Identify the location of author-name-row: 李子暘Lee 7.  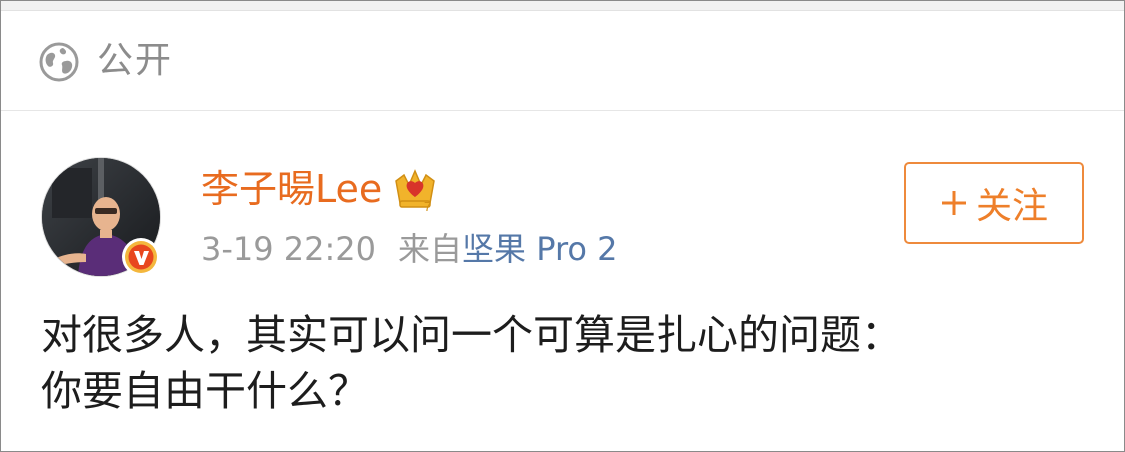
(319, 189).